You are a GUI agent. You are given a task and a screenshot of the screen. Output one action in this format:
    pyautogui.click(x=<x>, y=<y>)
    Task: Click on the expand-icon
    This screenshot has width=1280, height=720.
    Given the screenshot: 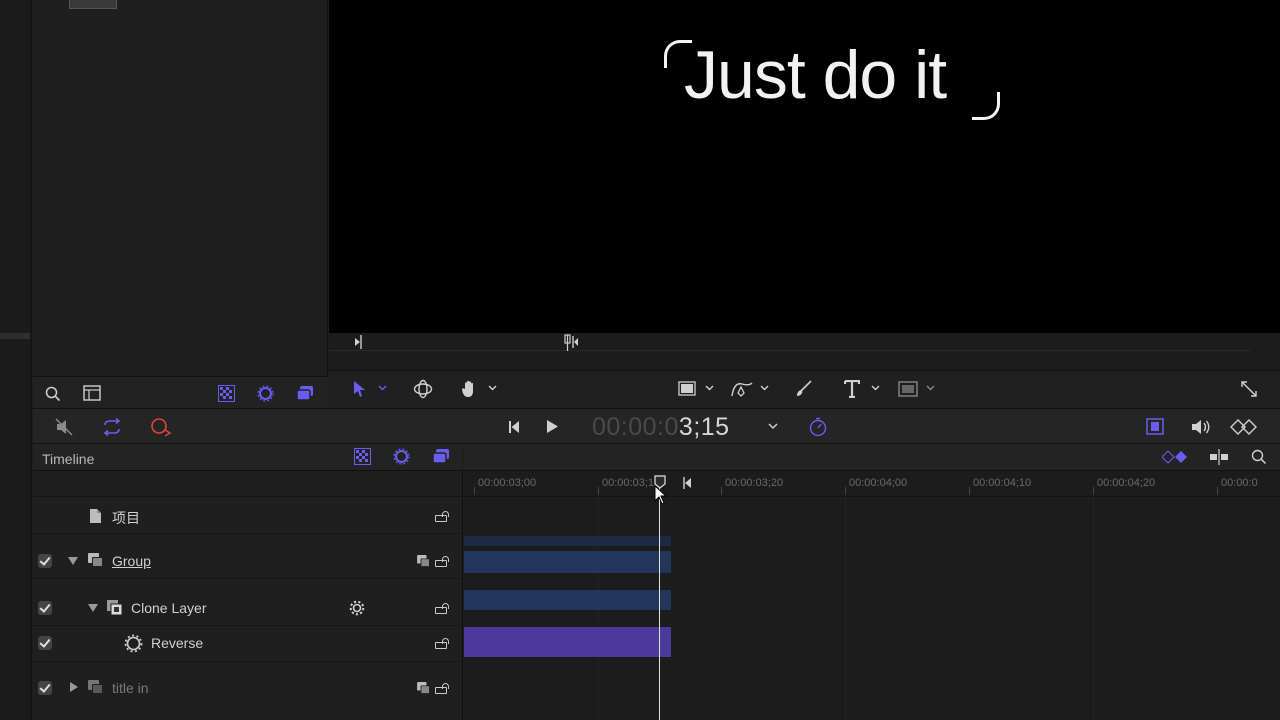 What is the action you would take?
    pyautogui.click(x=1249, y=389)
    